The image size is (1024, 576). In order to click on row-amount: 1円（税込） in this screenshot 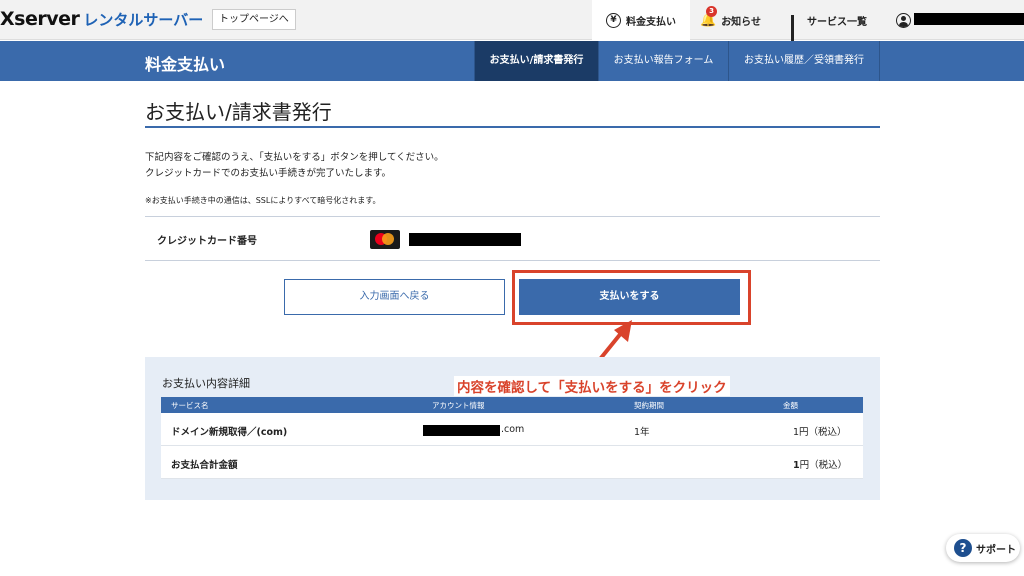, I will do `click(820, 432)`.